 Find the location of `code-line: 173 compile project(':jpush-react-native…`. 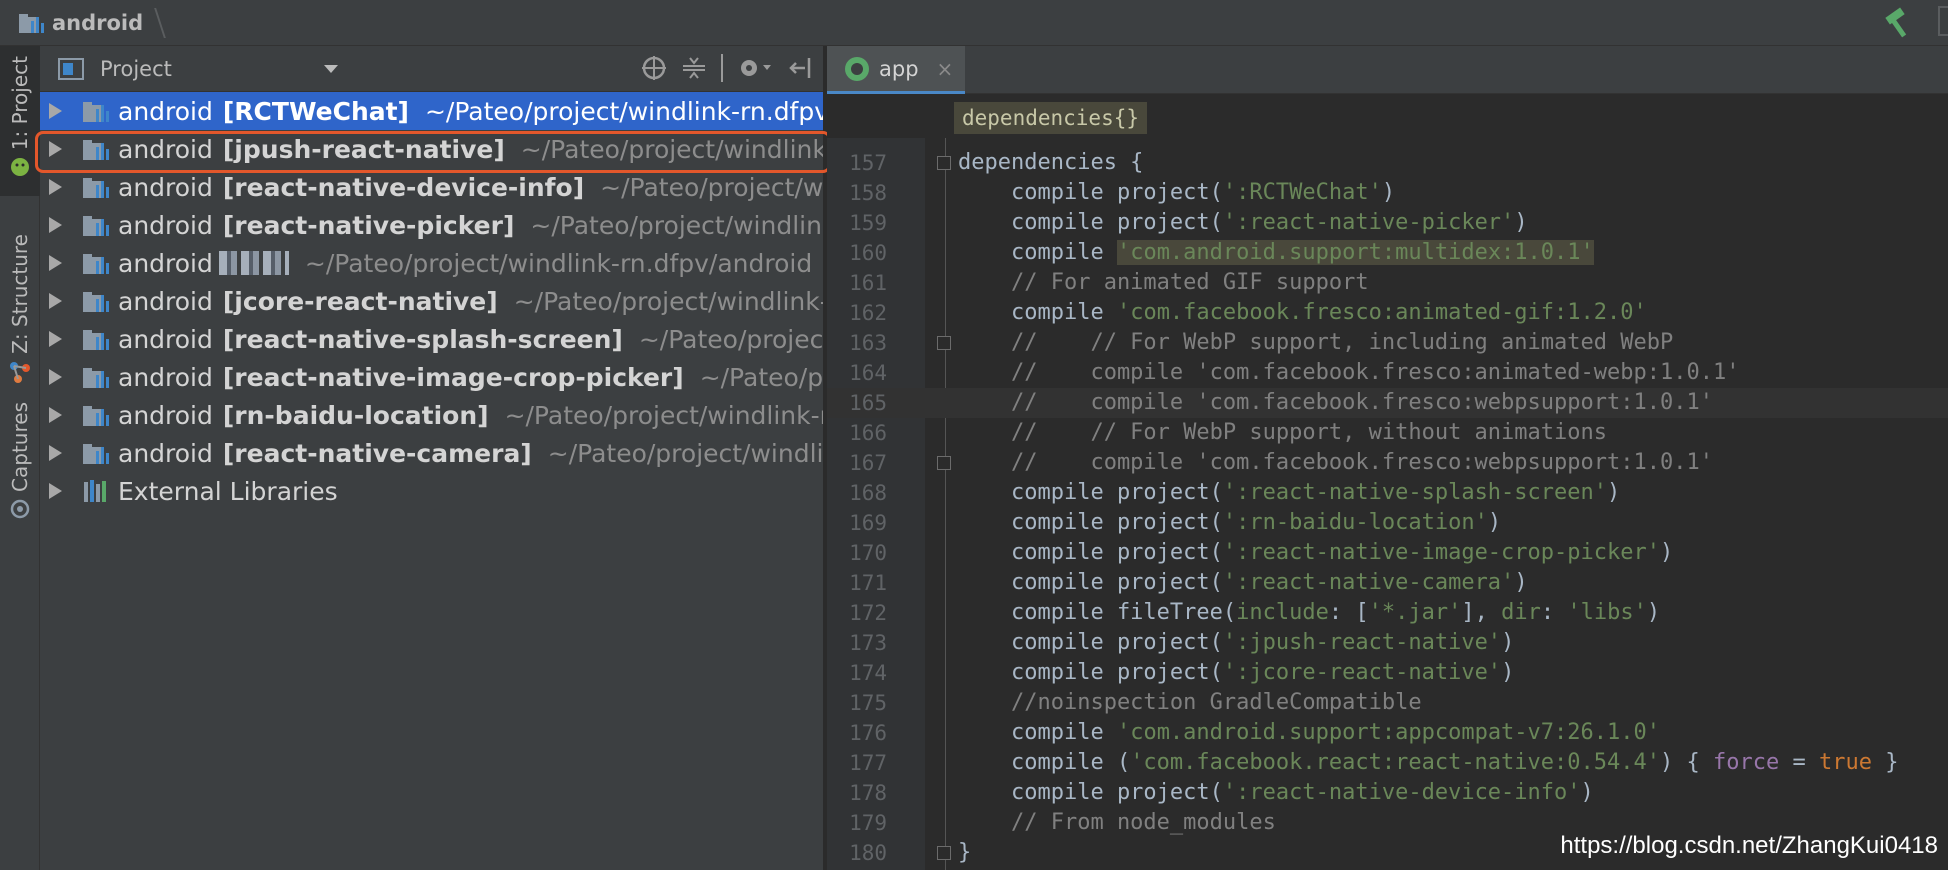

code-line: 173 compile project(':jpush-react-native… is located at coordinates (1387, 643).